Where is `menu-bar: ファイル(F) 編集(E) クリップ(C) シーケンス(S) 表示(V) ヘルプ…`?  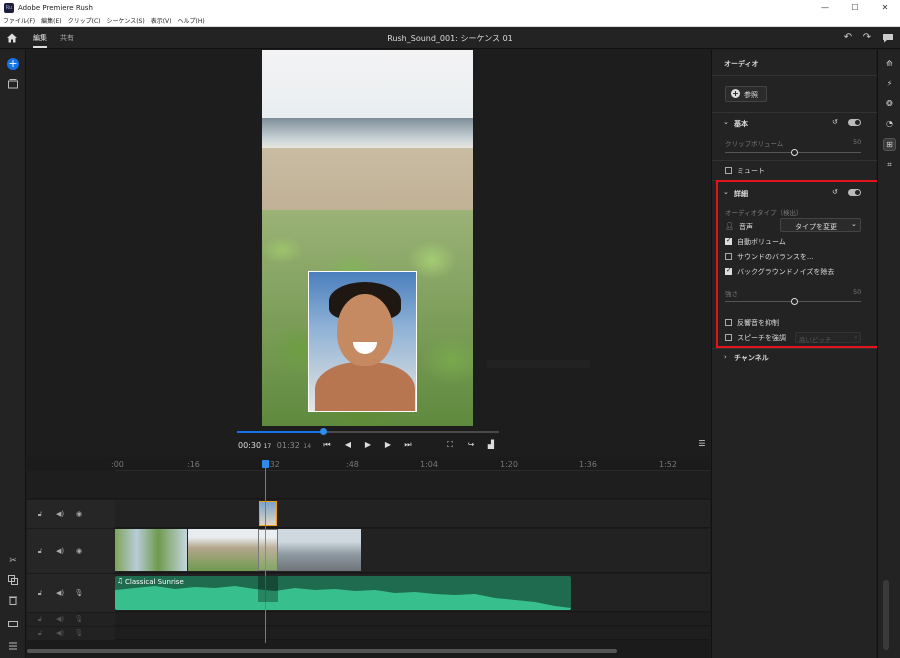
menu-bar: ファイル(F) 編集(E) クリップ(C) シーケンス(S) 表示(V) ヘルプ… is located at coordinates (450, 21).